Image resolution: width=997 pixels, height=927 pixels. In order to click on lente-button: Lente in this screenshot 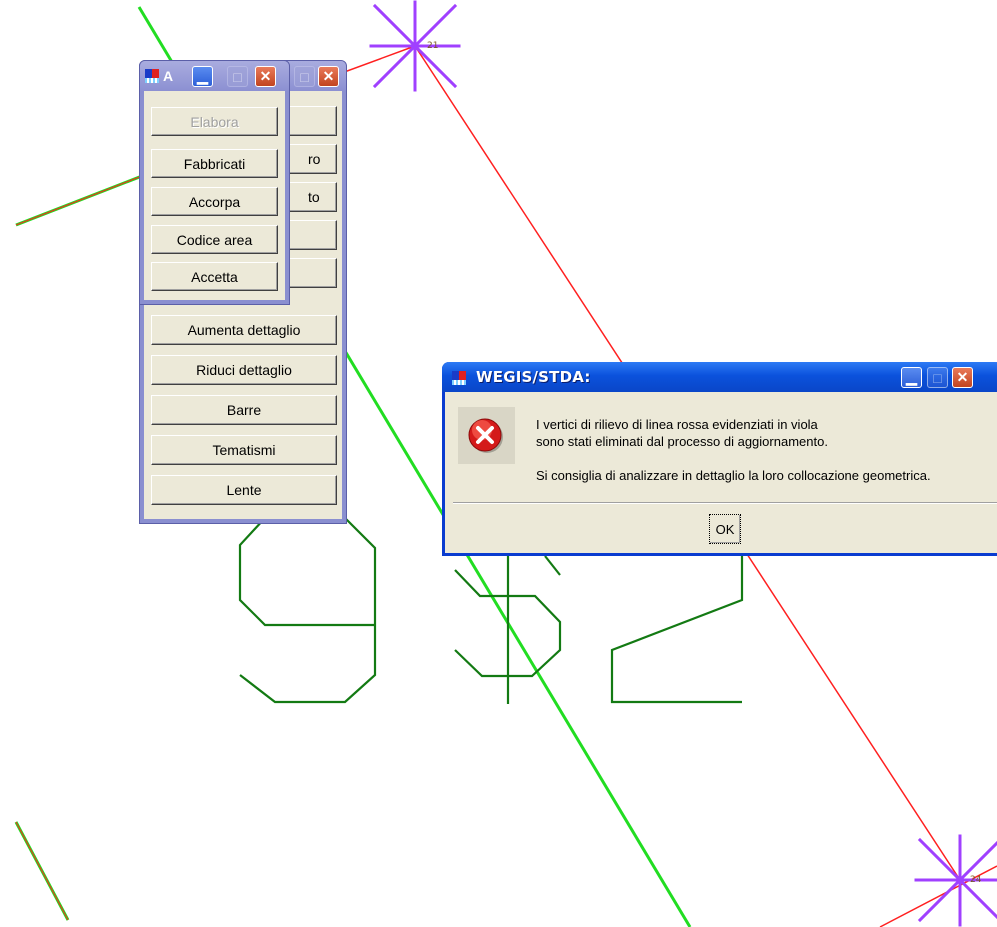, I will do `click(244, 490)`.